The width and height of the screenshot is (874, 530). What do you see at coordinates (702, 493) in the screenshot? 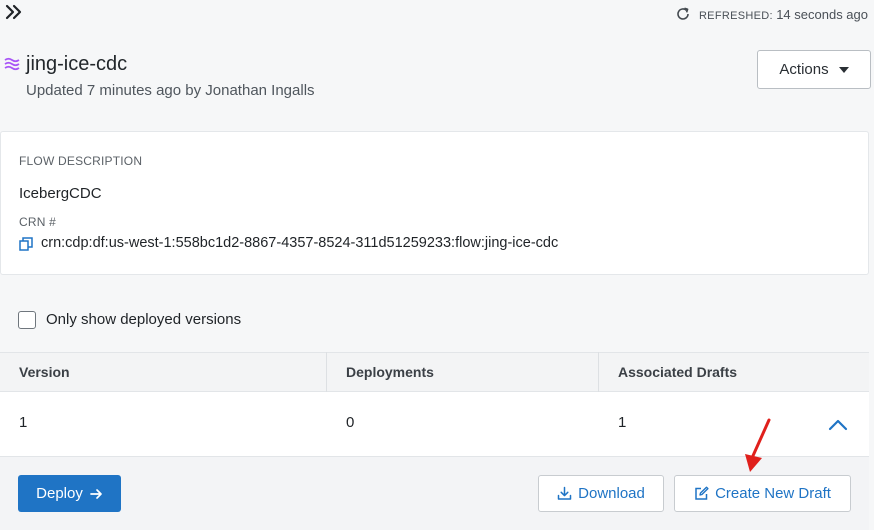
I see `edit-icon` at bounding box center [702, 493].